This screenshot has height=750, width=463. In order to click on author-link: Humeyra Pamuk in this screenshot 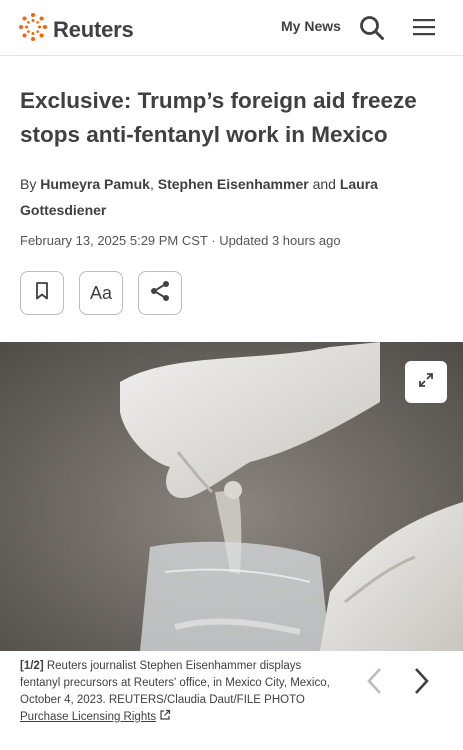, I will do `click(95, 184)`.